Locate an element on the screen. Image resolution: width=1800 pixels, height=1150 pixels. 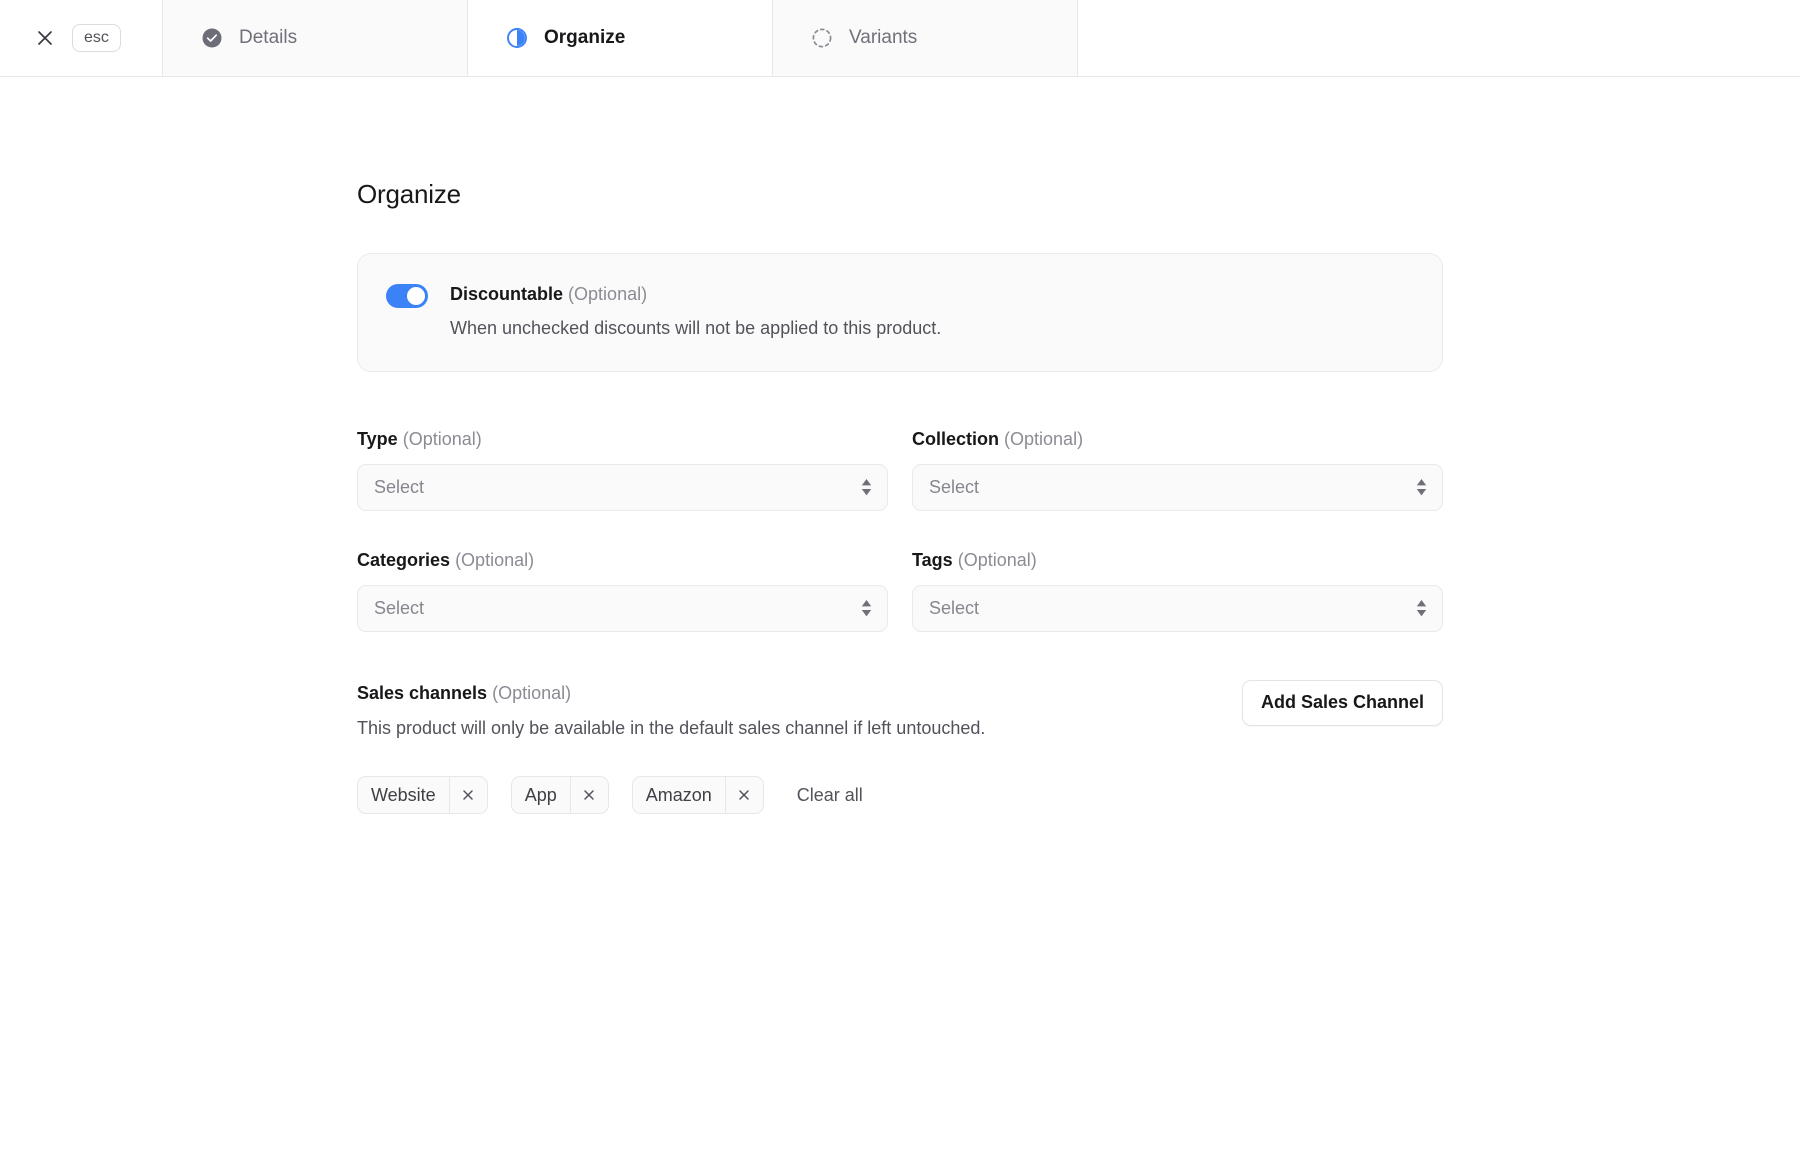
chip-amazon-remove-icon is located at coordinates (743, 795).